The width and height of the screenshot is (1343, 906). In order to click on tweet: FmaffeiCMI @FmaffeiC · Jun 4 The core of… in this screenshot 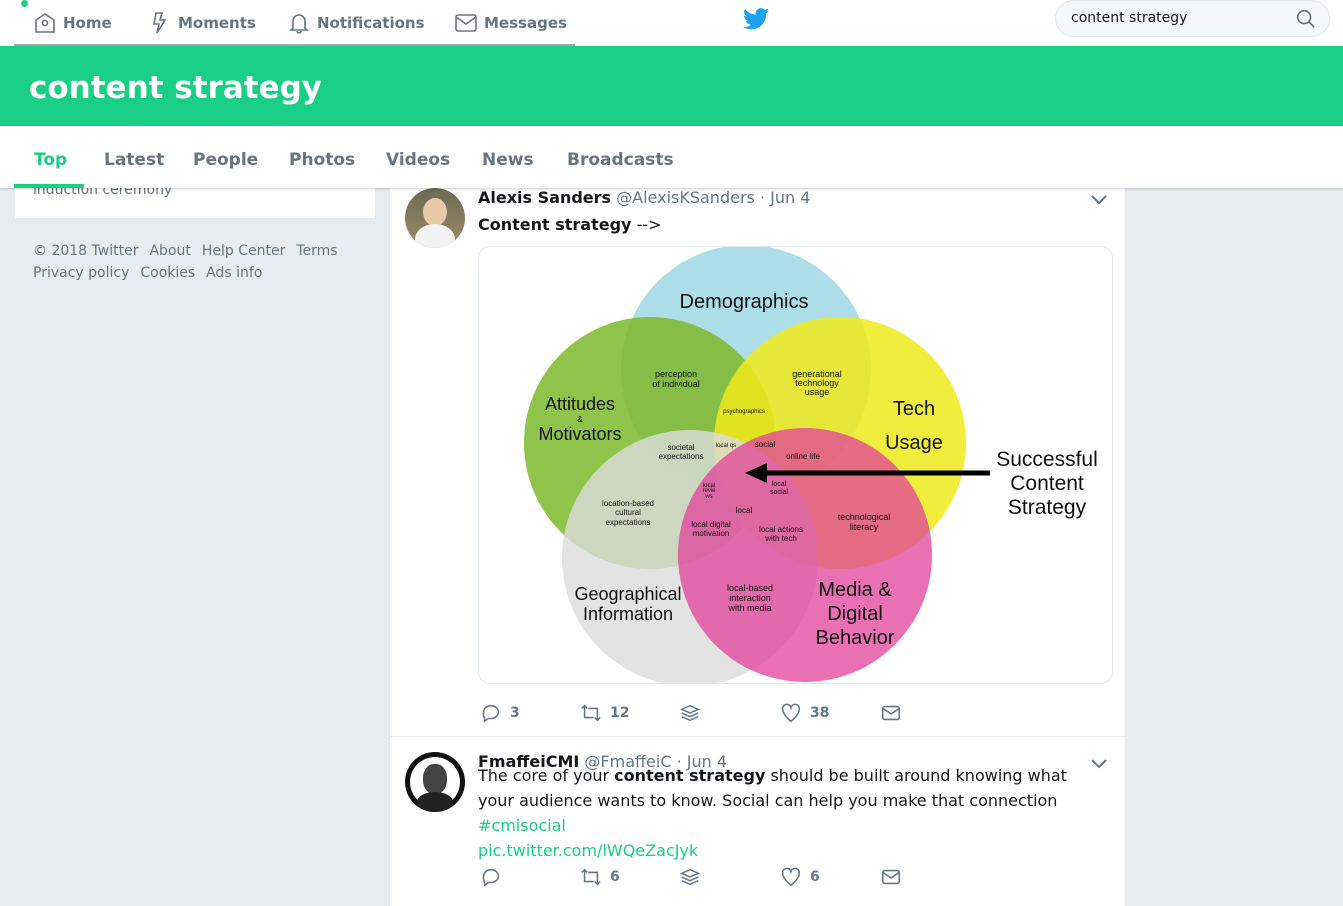, I will do `click(757, 829)`.